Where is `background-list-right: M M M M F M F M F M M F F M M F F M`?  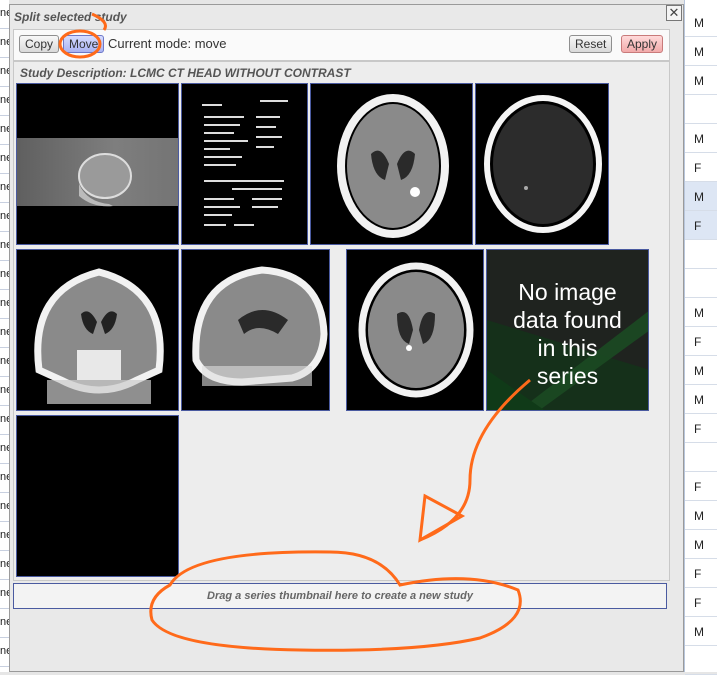 background-list-right: M M M M F M F M F M M F F M M F F M is located at coordinates (700, 337).